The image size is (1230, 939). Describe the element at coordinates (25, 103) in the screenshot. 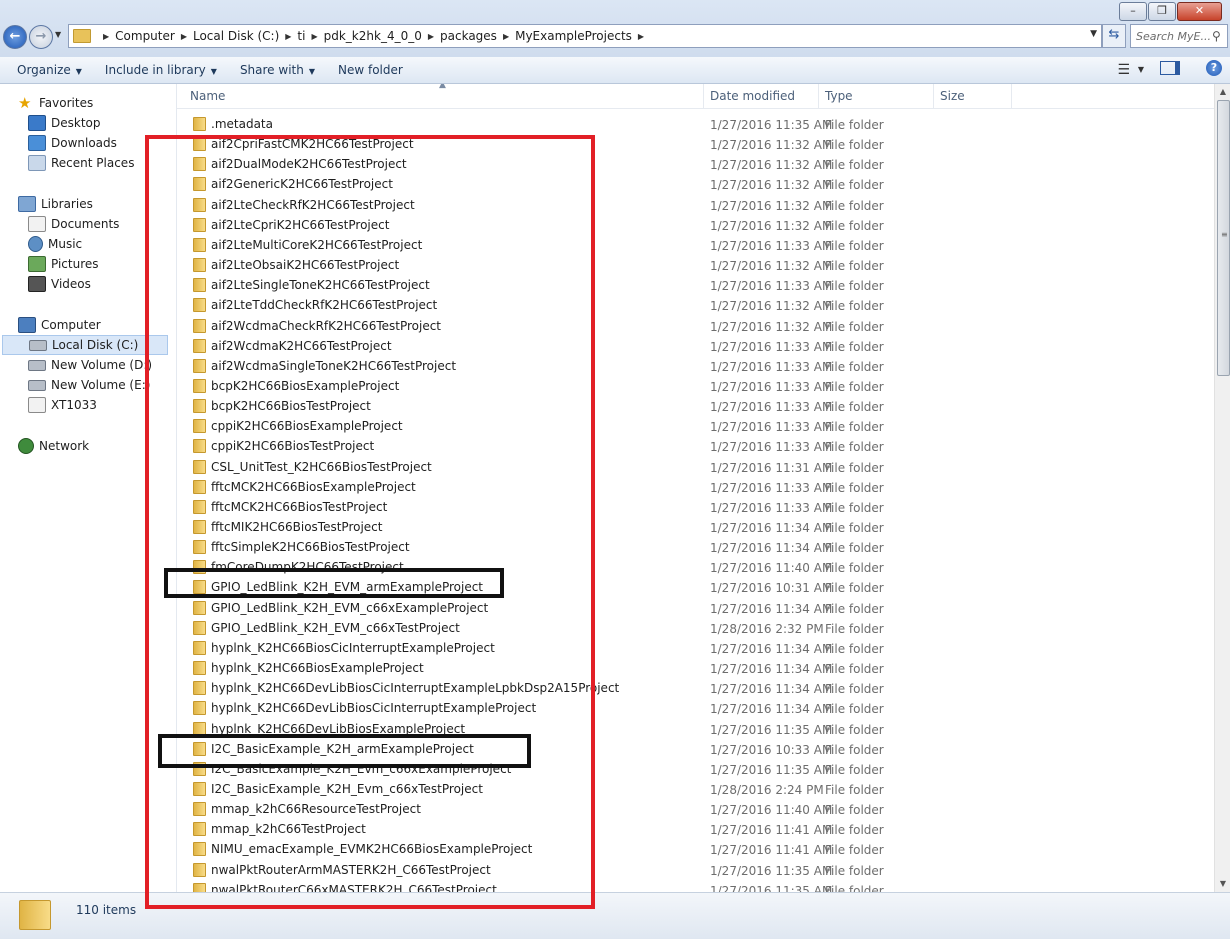

I see `star-icon: ★` at that location.